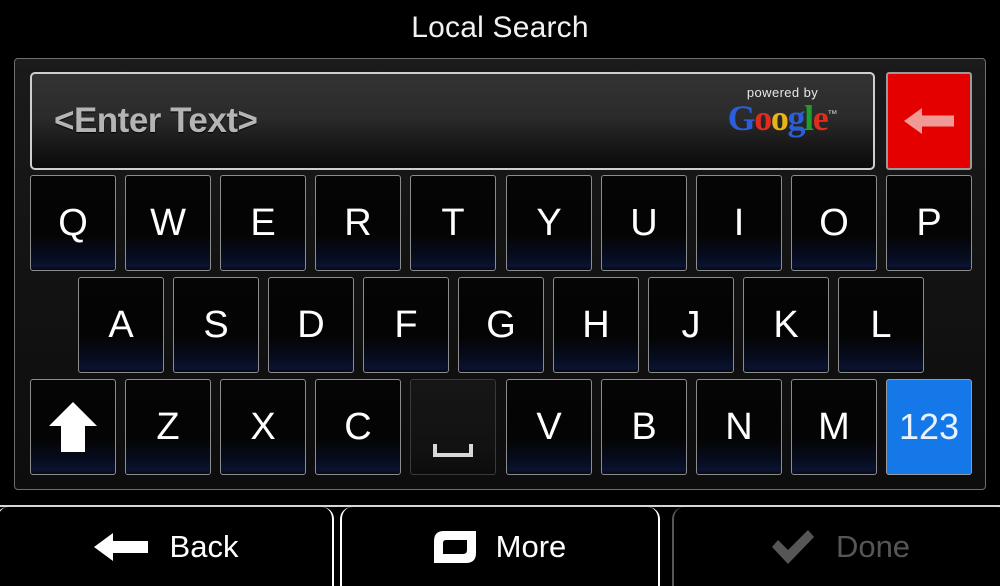 This screenshot has width=1000, height=586. I want to click on more-button: More, so click(500, 546).